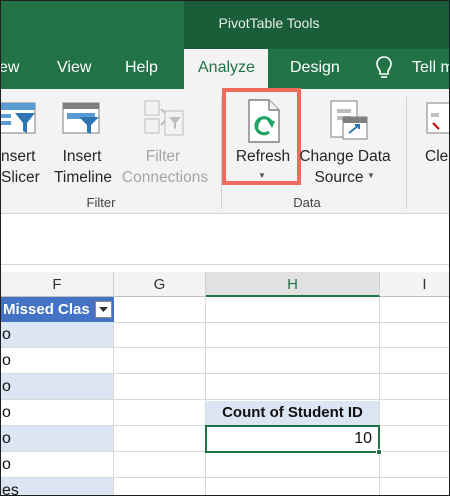 The width and height of the screenshot is (450, 496). Describe the element at coordinates (10, 70) in the screenshot. I see `tab-view-partial: ew` at that location.